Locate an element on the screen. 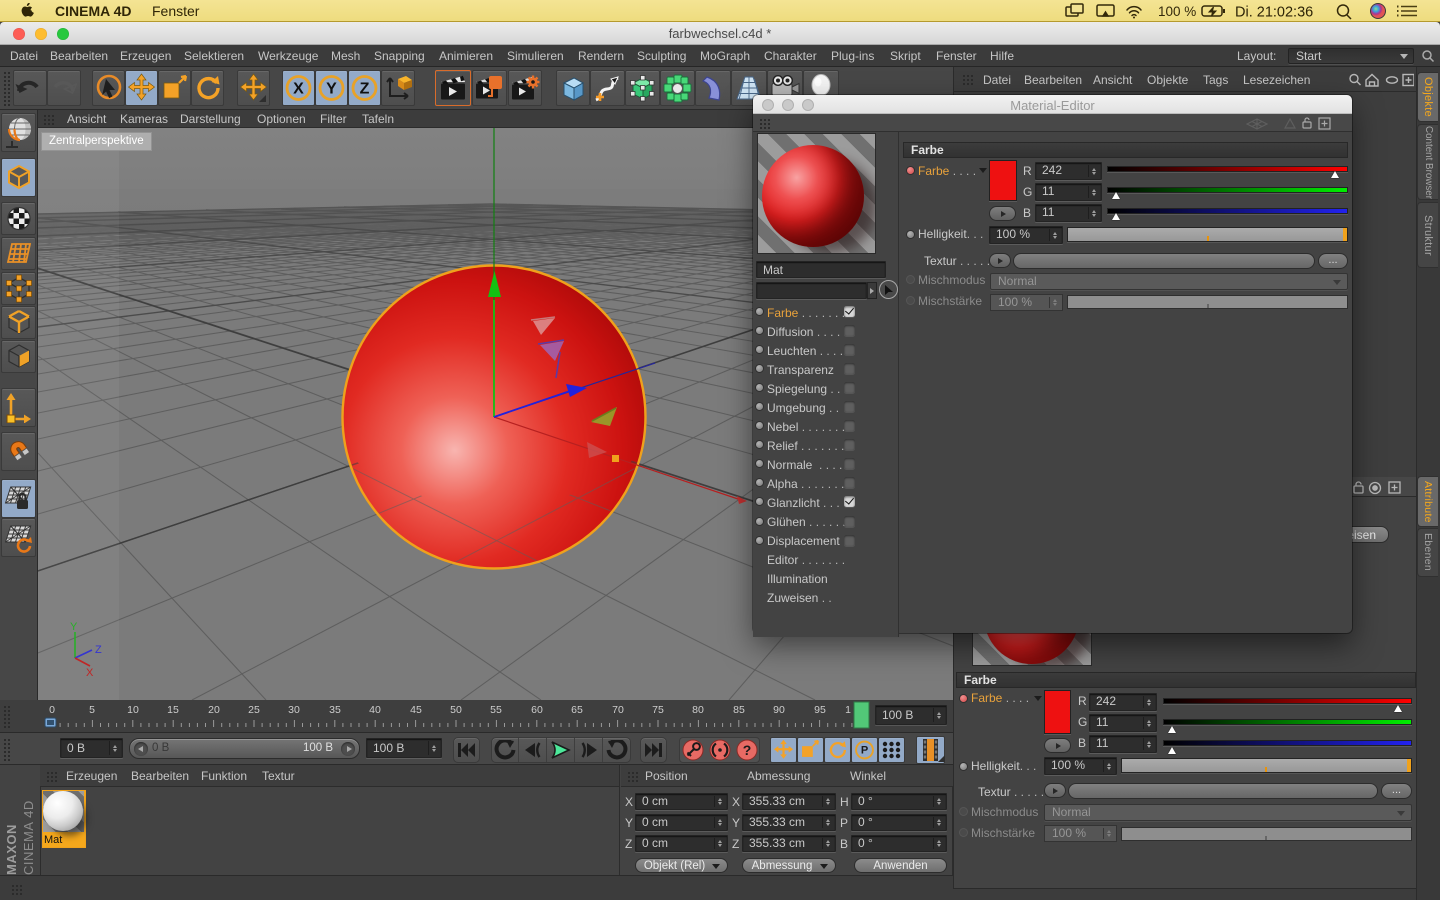 Image resolution: width=1440 pixels, height=900 pixels. svg-text: 20 is located at coordinates (214, 710).